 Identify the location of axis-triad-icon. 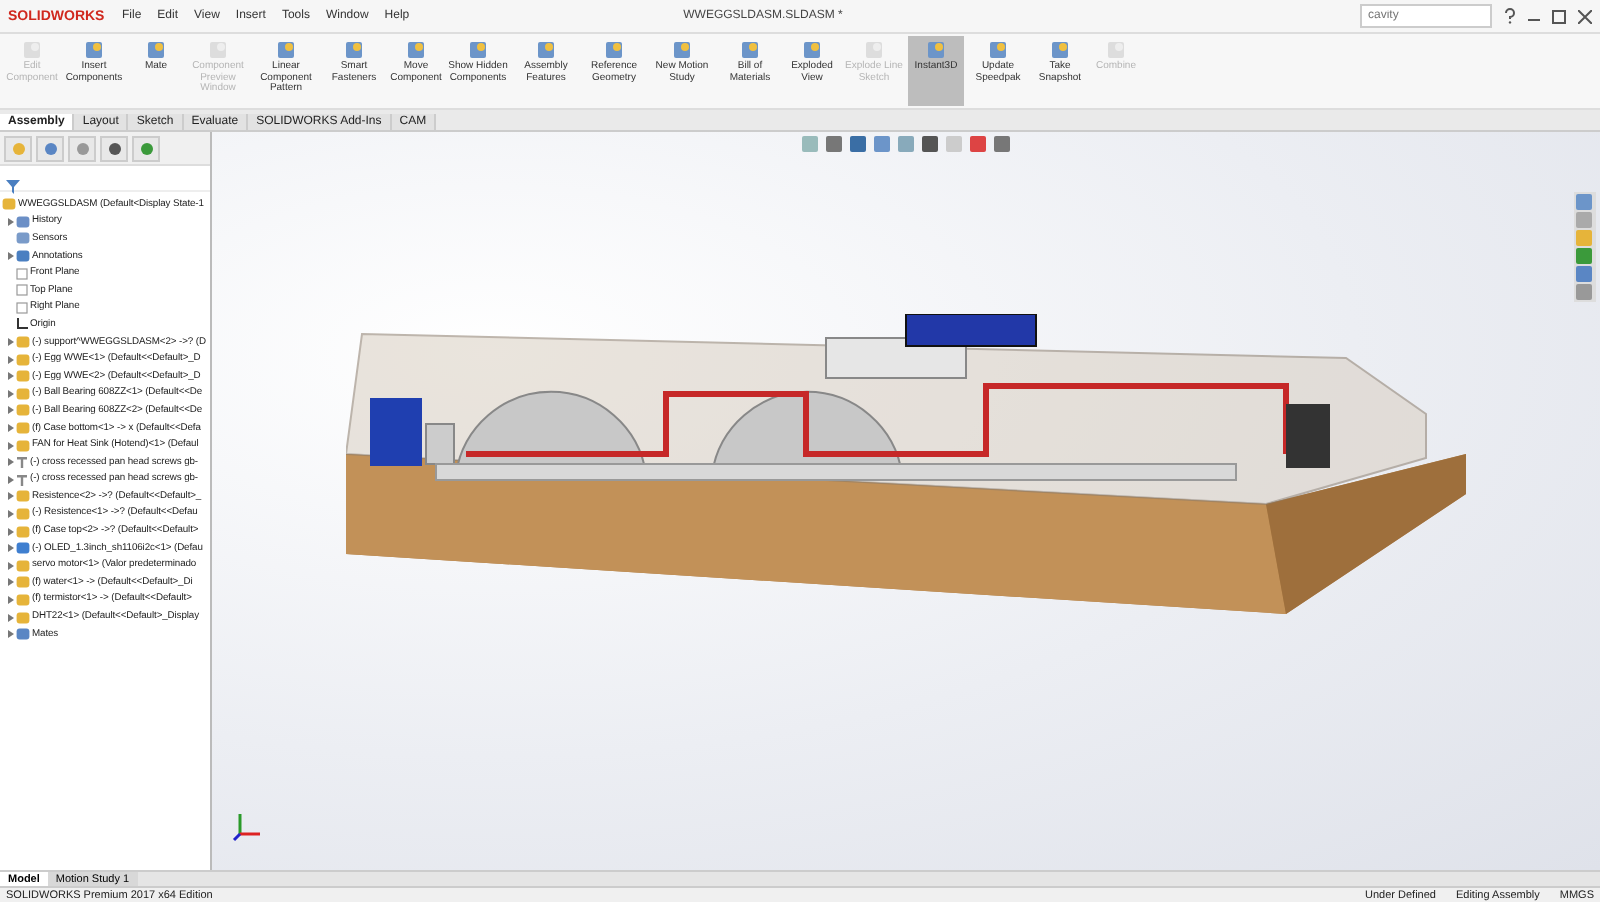
(248, 826).